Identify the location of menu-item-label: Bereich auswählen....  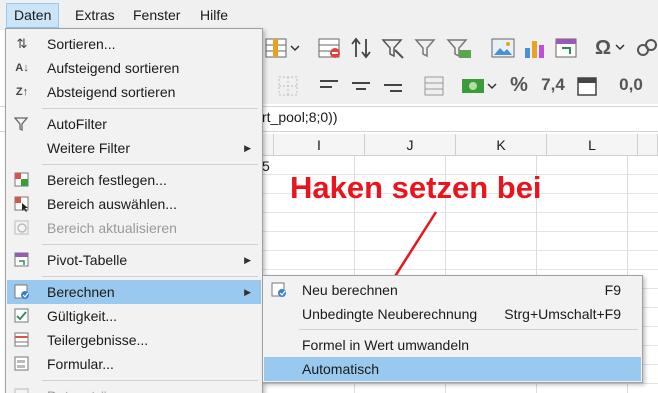
(112, 204).